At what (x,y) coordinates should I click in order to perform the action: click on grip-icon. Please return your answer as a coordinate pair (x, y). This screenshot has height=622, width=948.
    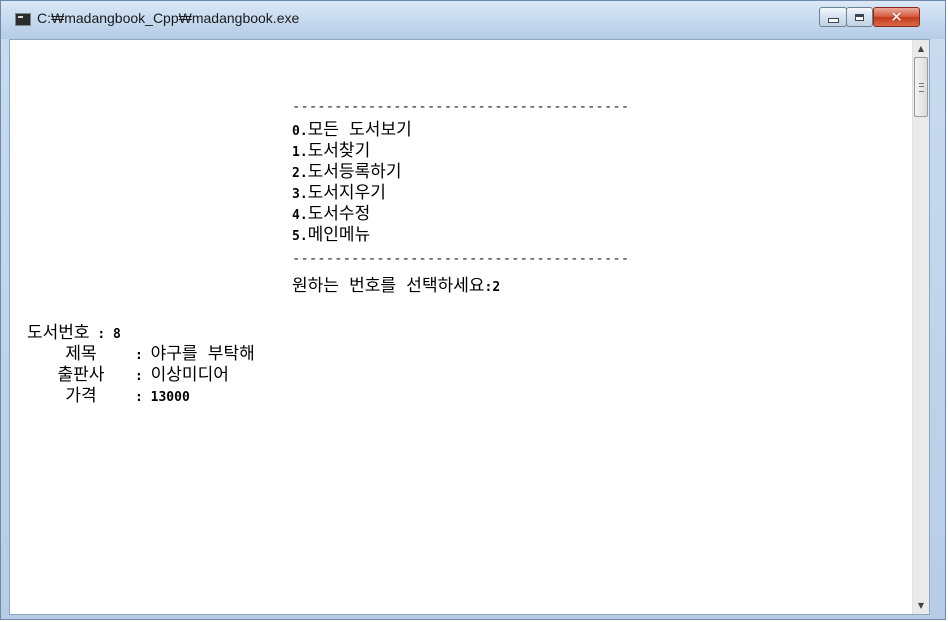
    Looking at the image, I should click on (921, 87).